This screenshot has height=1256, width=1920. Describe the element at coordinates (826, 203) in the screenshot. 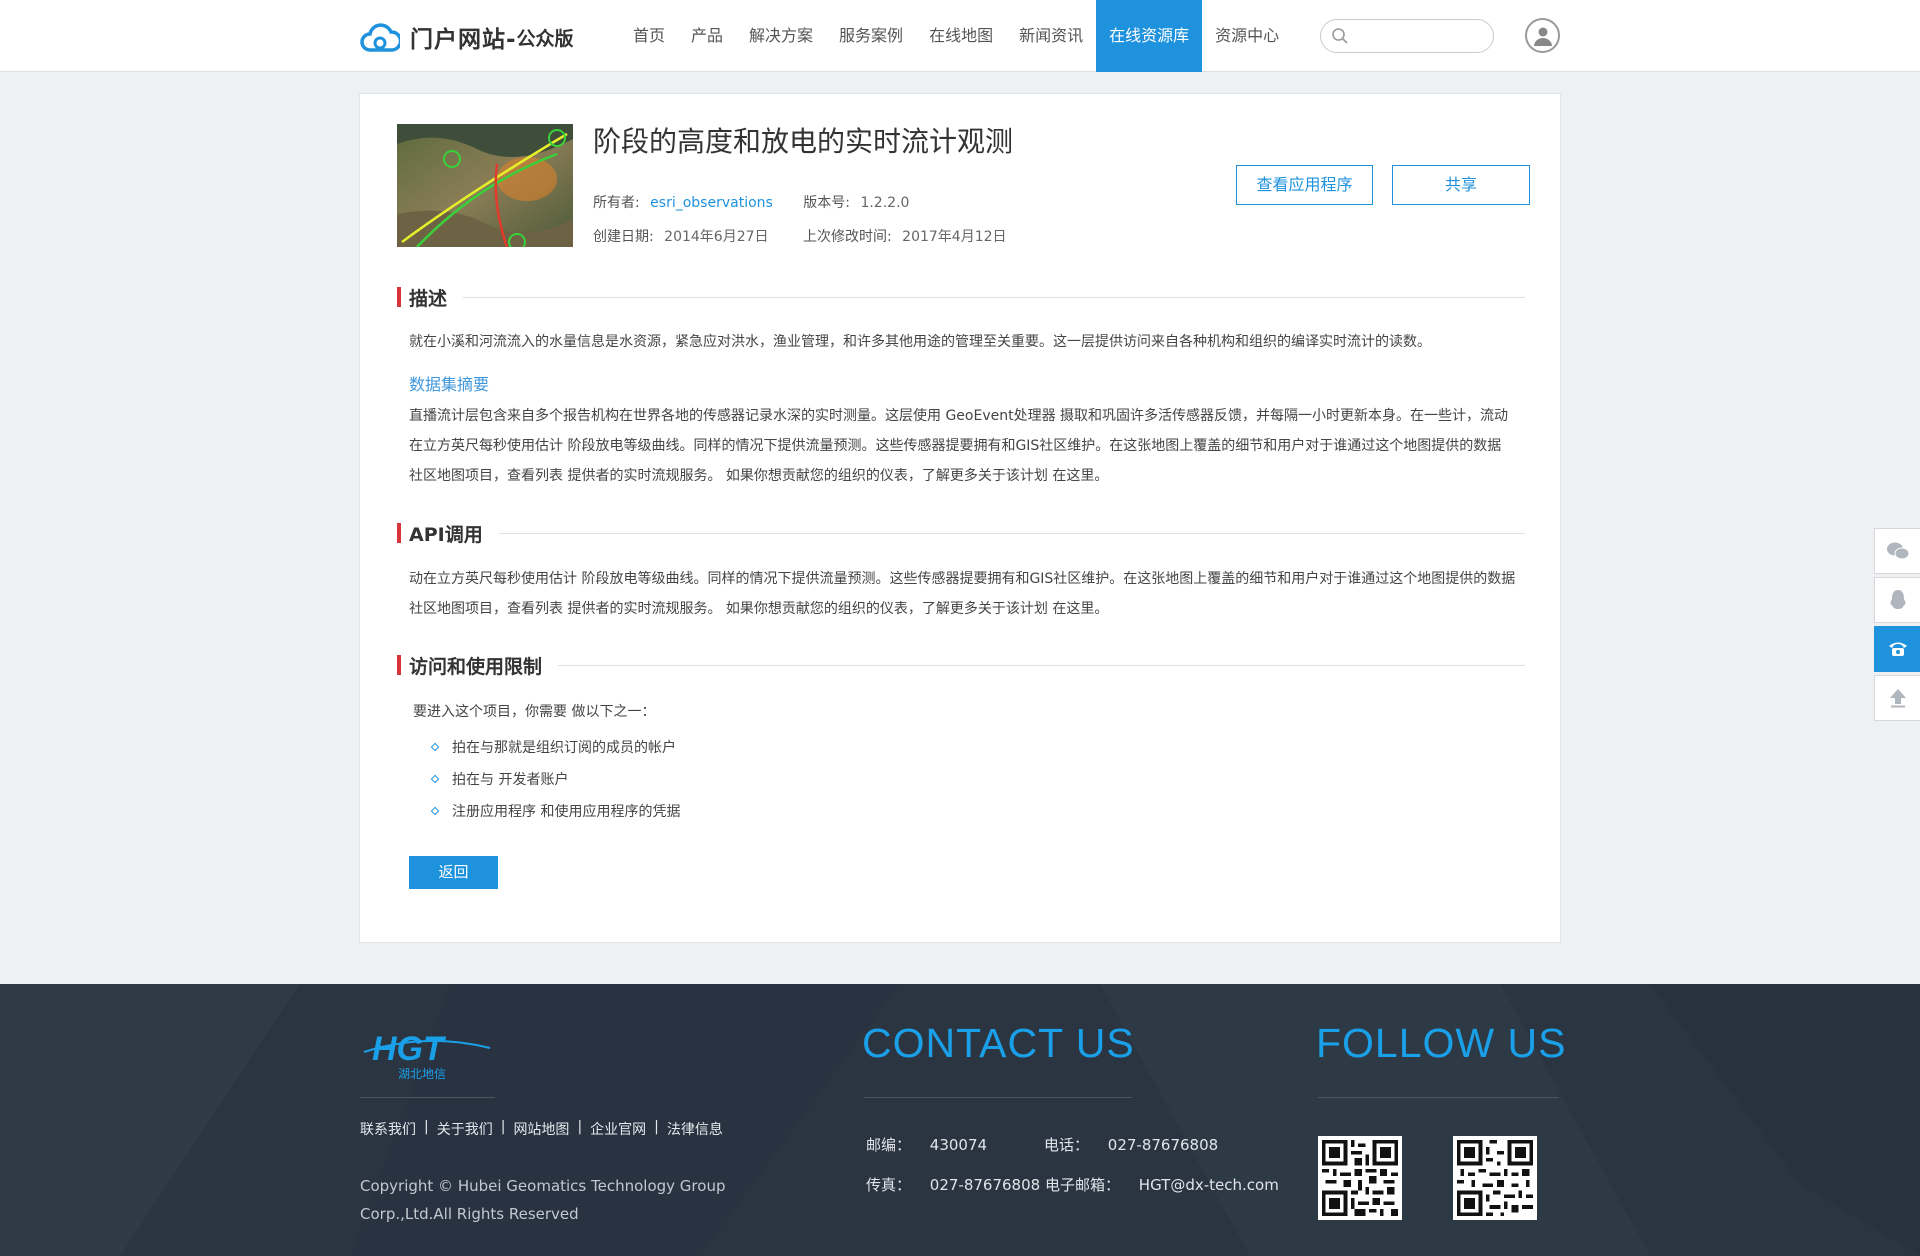

I see `version-label: 版本号:` at that location.